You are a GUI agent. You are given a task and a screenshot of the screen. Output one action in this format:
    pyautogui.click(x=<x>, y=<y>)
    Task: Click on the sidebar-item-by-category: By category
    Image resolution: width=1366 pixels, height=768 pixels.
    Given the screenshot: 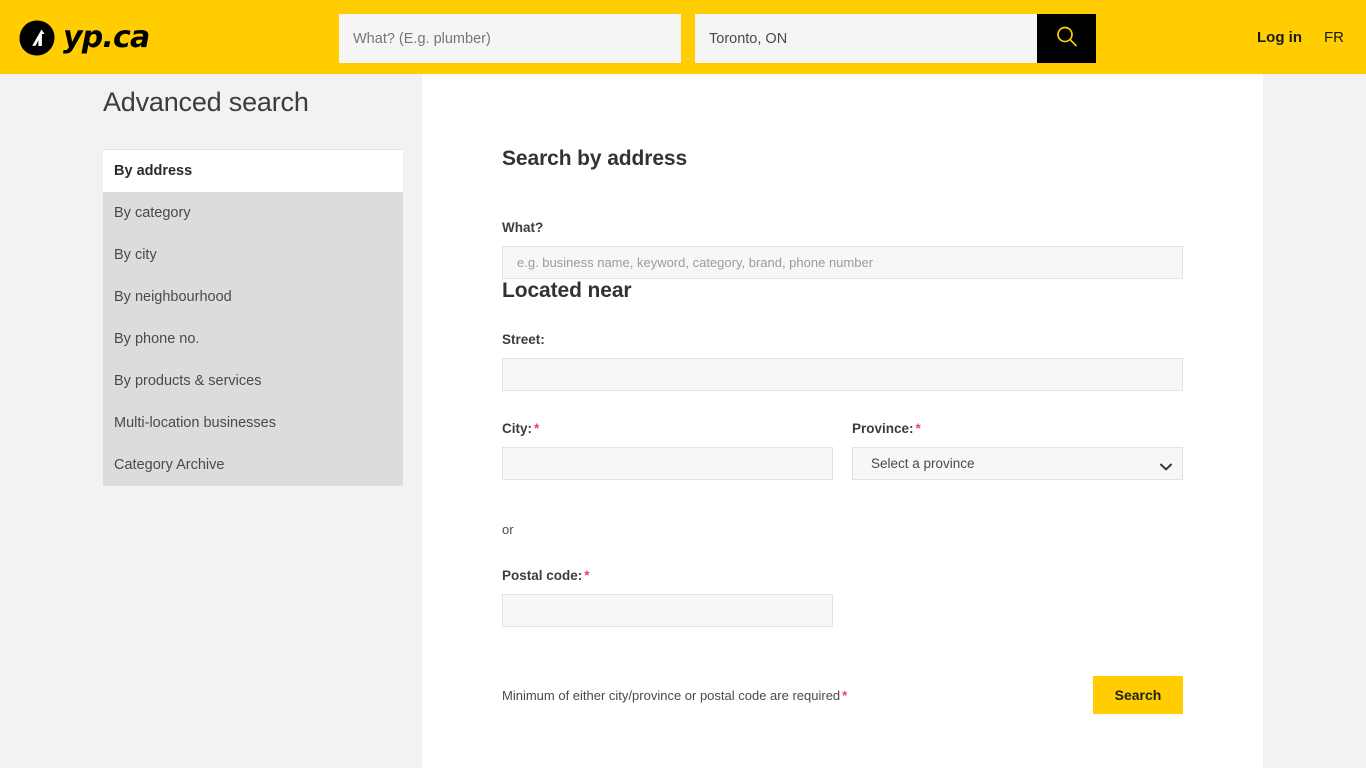 What is the action you would take?
    pyautogui.click(x=253, y=213)
    